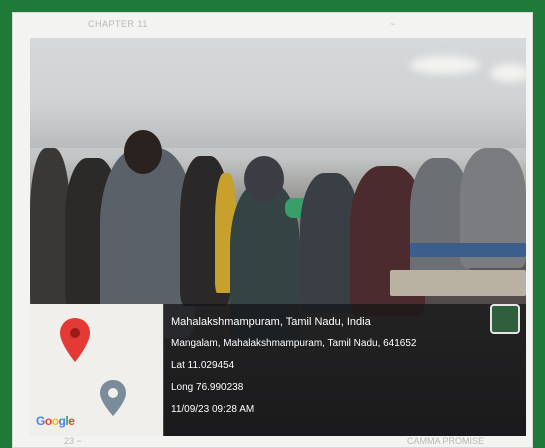 This screenshot has width=545, height=448. What do you see at coordinates (113, 398) in the screenshot?
I see `map-pin-gray-icon` at bounding box center [113, 398].